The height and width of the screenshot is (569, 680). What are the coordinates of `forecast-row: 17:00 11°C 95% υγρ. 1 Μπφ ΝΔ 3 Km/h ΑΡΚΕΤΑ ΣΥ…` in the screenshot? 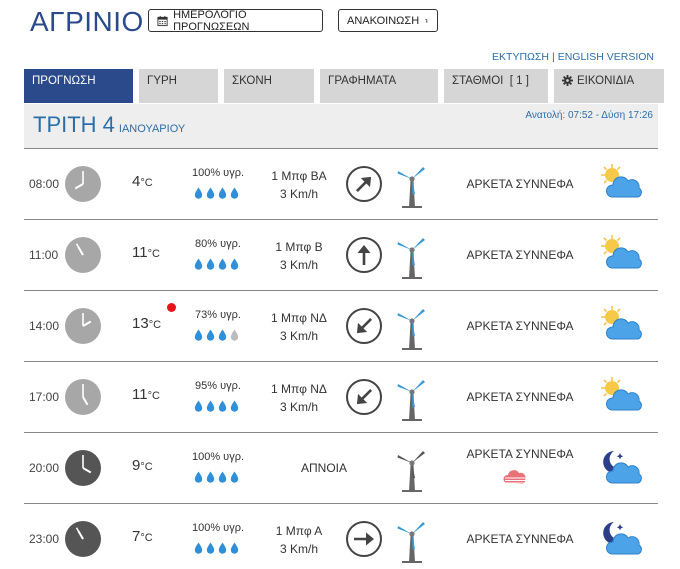 It's located at (341, 396).